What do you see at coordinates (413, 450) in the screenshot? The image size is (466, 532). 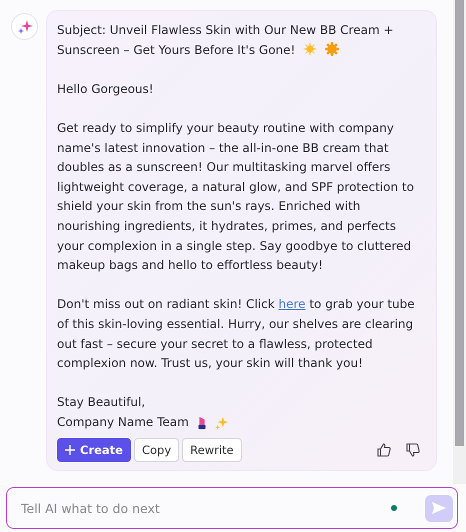 I see `thumbs-down-icon` at bounding box center [413, 450].